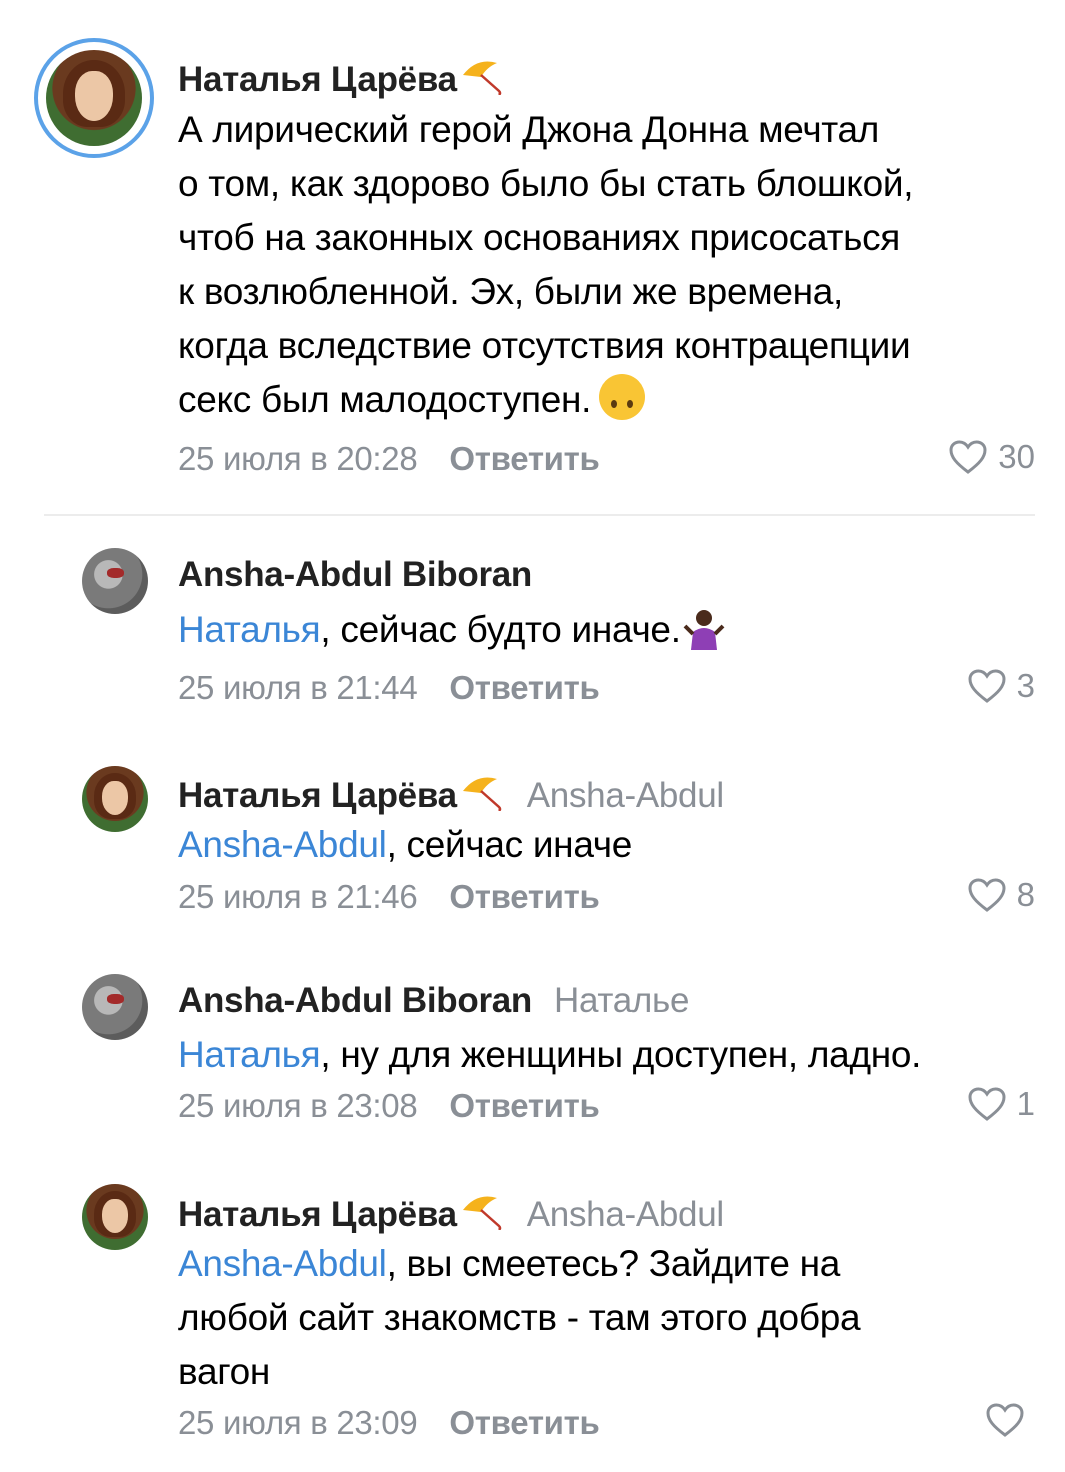 Image resolution: width=1065 pixels, height=1472 pixels. What do you see at coordinates (529, 129) in the screenshot?
I see `text-line: А лирический герой Джона Донна мечтал` at bounding box center [529, 129].